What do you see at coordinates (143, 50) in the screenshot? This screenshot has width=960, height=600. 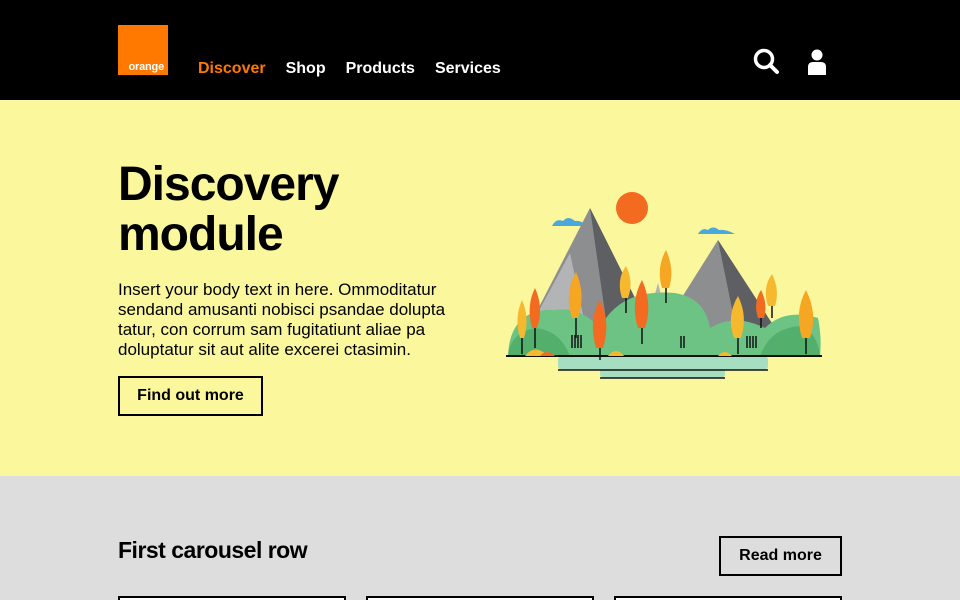 I see `orange-logo: orange` at bounding box center [143, 50].